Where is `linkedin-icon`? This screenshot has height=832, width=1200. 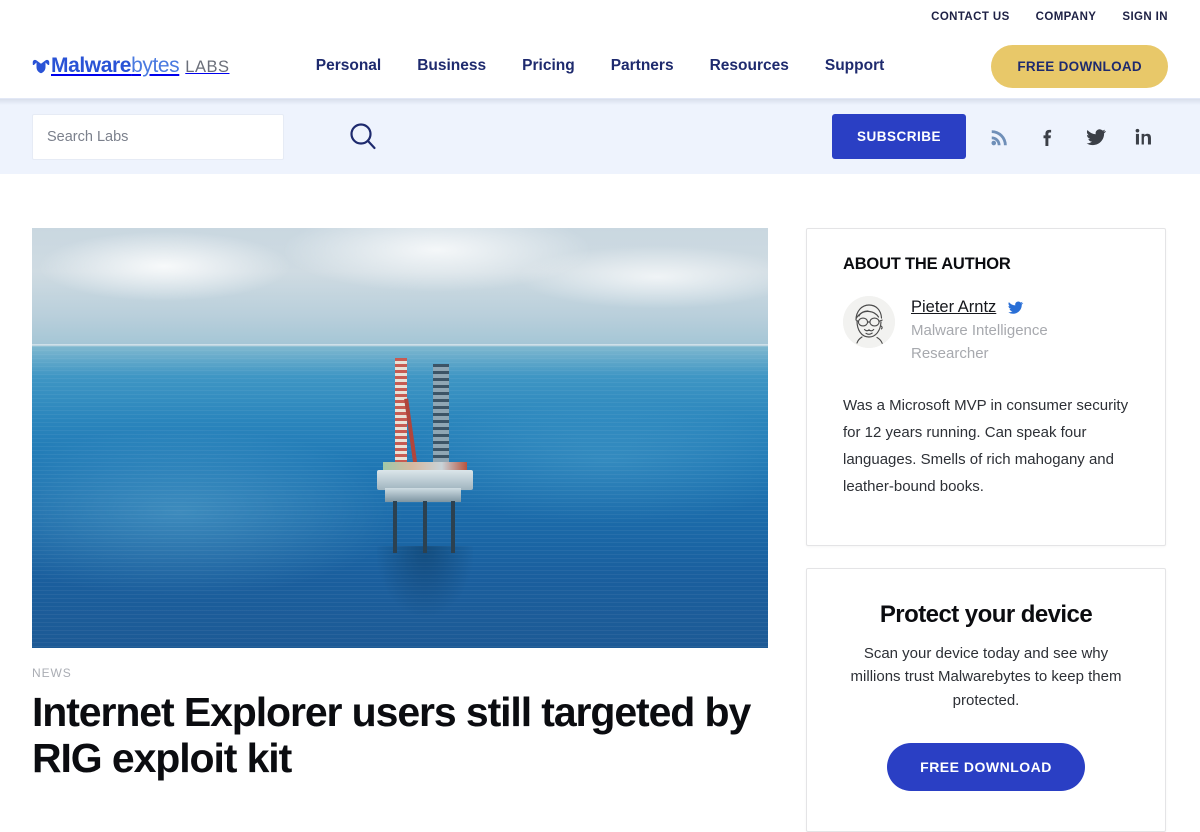
linkedin-icon is located at coordinates (1144, 137).